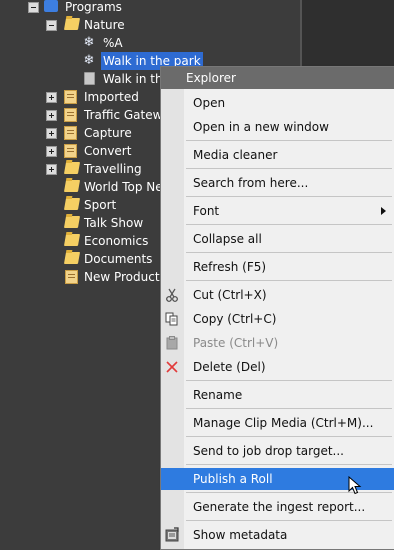 This screenshot has height=550, width=394. Describe the element at coordinates (172, 534) in the screenshot. I see `metadata-icon` at that location.